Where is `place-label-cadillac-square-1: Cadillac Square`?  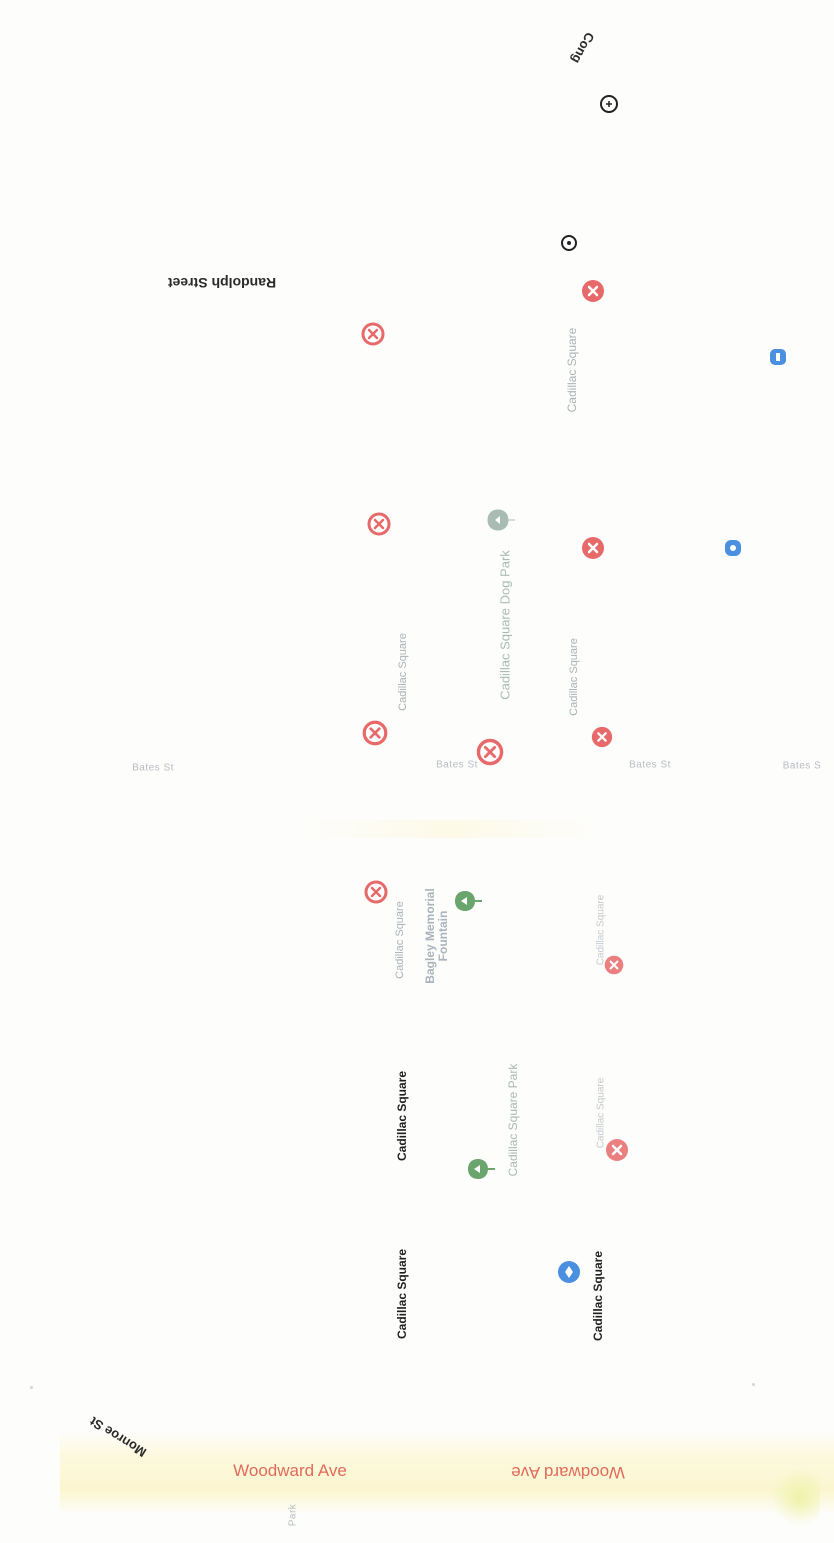 place-label-cadillac-square-1: Cadillac Square is located at coordinates (572, 370).